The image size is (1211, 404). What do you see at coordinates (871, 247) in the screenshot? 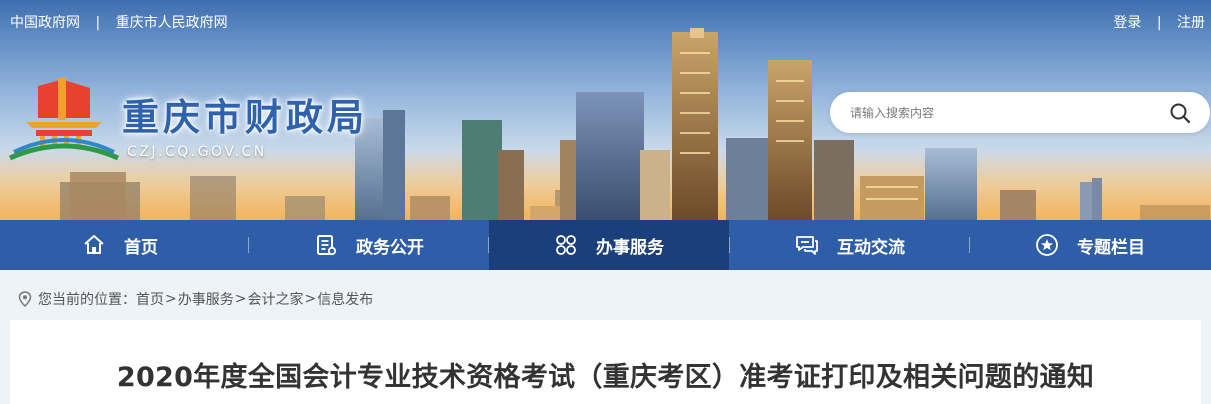
I see `nav-item-label: 互动交流` at bounding box center [871, 247].